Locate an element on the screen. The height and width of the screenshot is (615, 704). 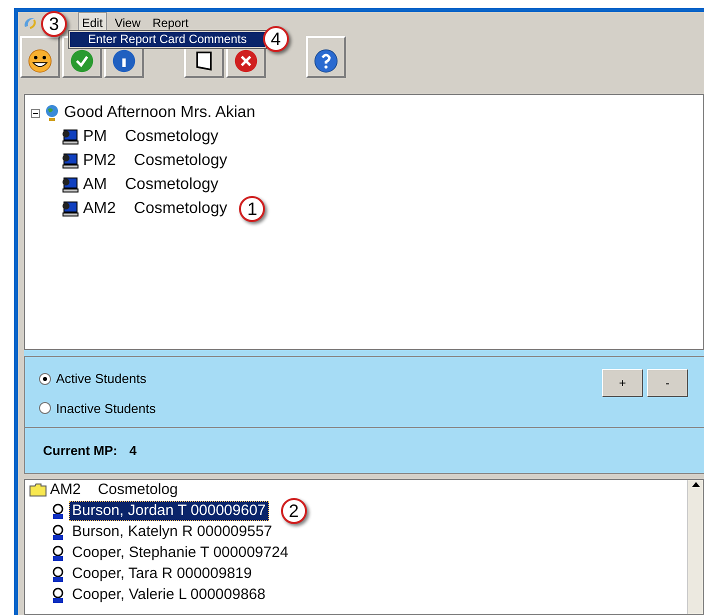
callout-number: 4 is located at coordinates (275, 39).